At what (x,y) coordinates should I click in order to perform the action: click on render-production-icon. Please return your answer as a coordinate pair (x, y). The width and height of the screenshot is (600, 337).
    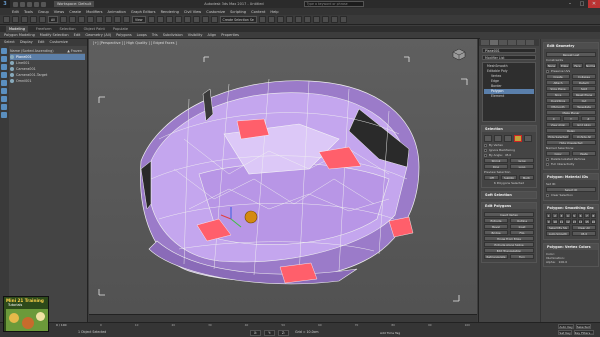
    Looking at the image, I should click on (343, 19).